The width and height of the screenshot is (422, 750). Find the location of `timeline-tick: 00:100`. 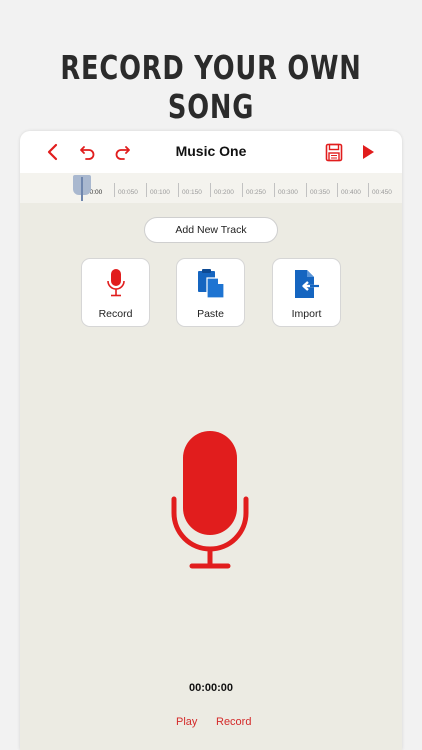

timeline-tick: 00:100 is located at coordinates (158, 190).